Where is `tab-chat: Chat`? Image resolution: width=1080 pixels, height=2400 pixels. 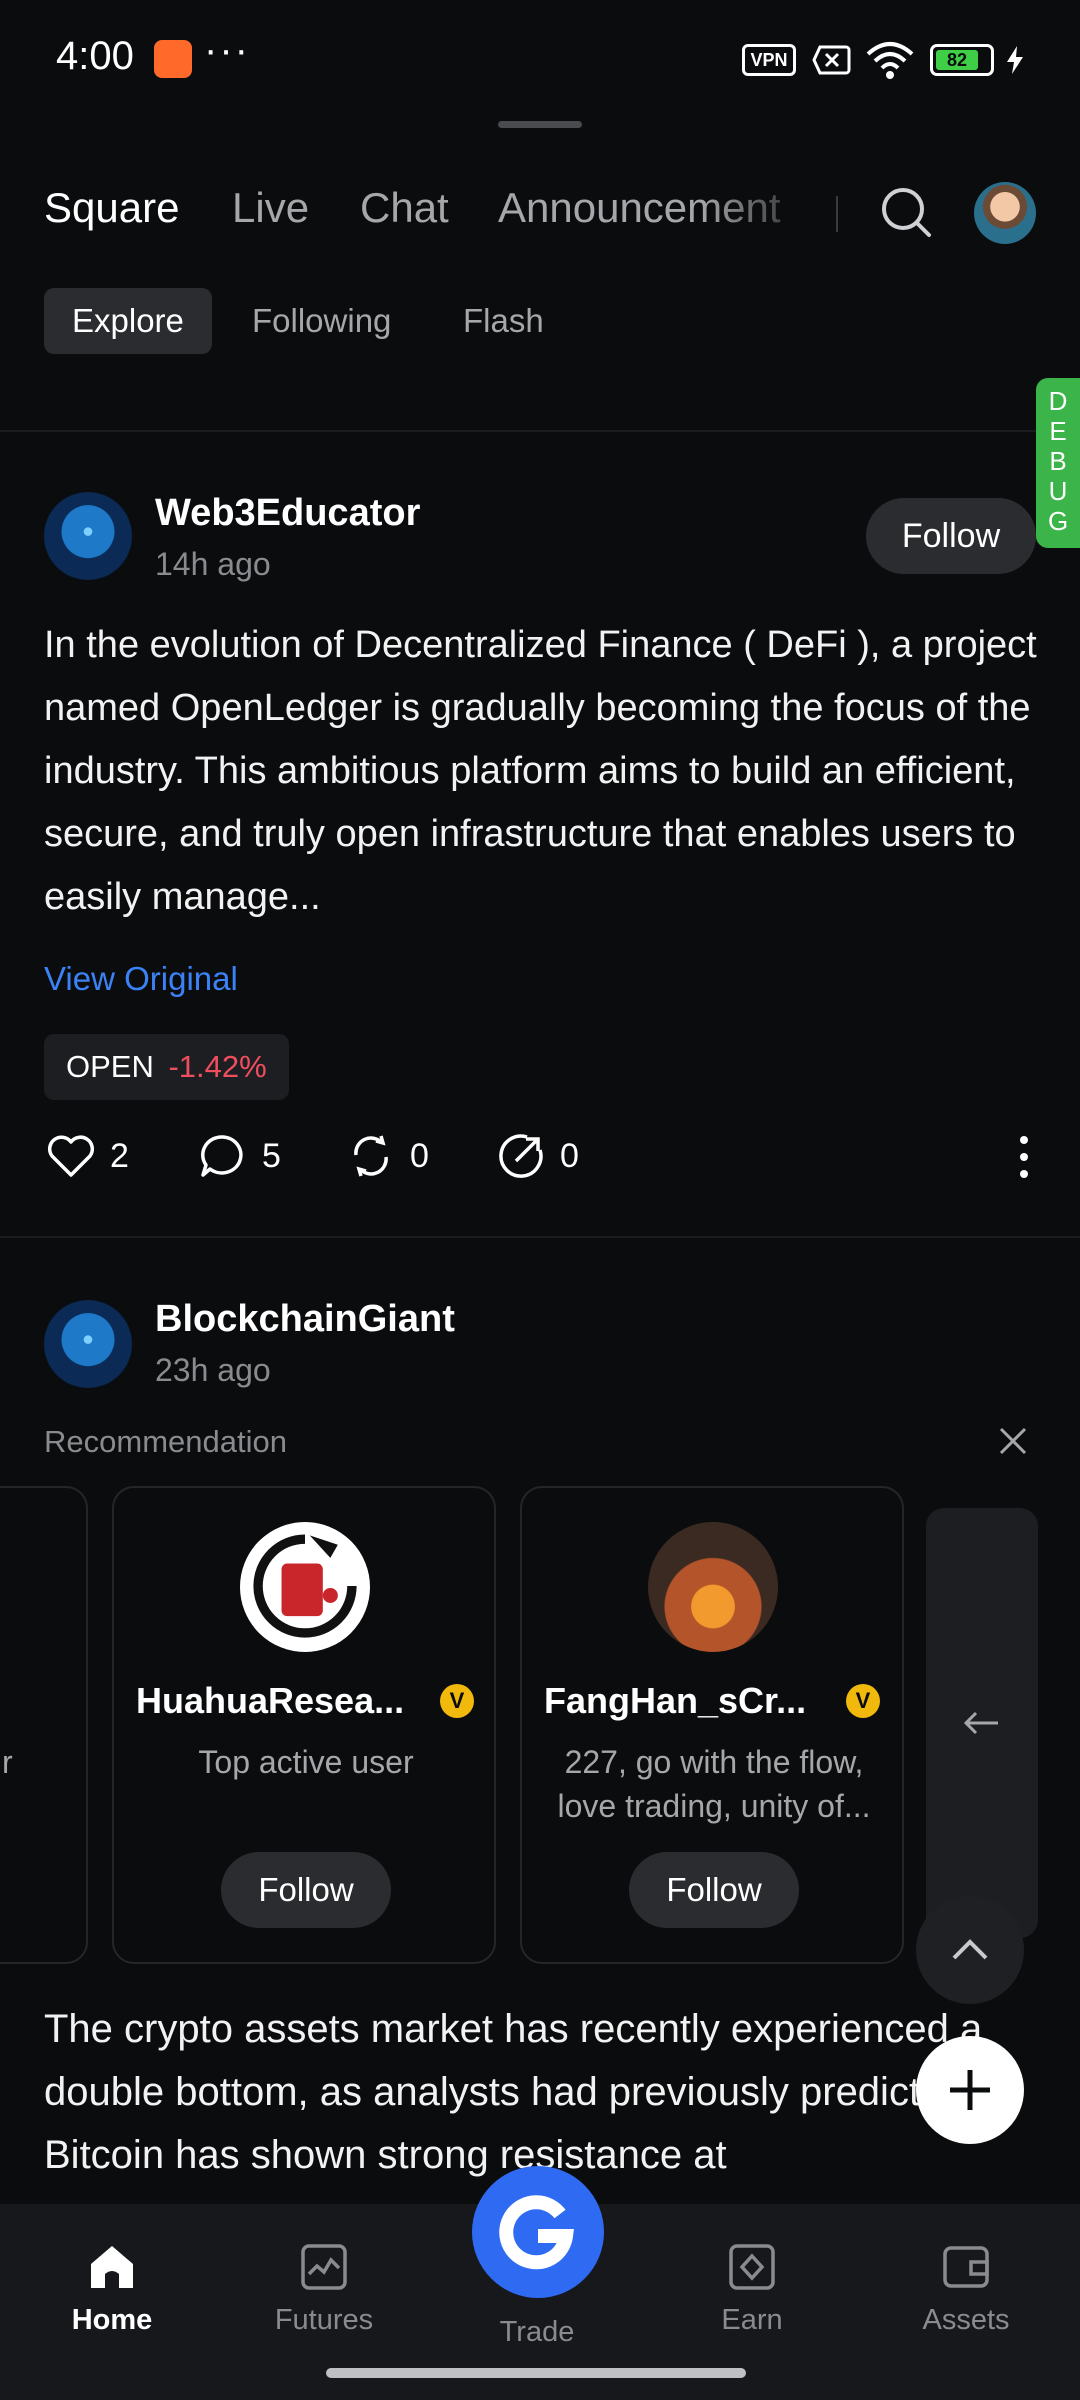 tab-chat: Chat is located at coordinates (404, 208).